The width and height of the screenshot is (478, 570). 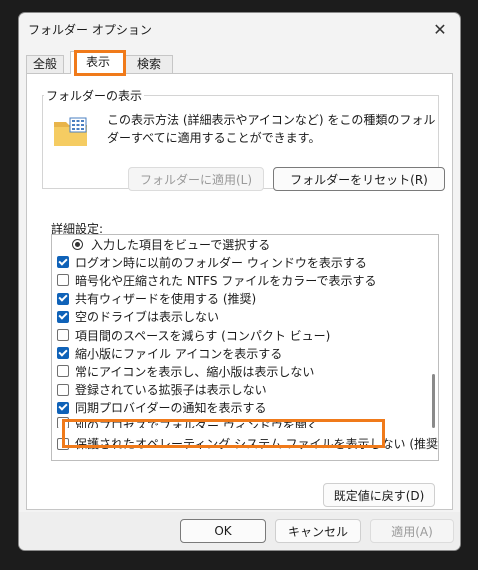 I want to click on tab-search: 検索, so click(x=149, y=64).